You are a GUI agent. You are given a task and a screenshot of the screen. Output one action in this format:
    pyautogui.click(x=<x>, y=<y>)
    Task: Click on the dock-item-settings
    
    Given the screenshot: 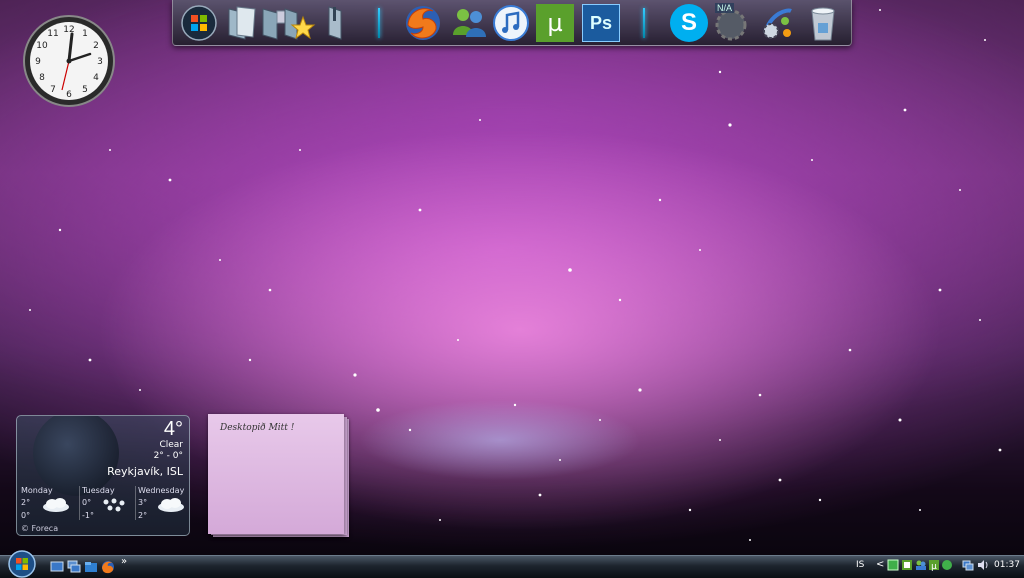 What is the action you would take?
    pyautogui.click(x=777, y=23)
    